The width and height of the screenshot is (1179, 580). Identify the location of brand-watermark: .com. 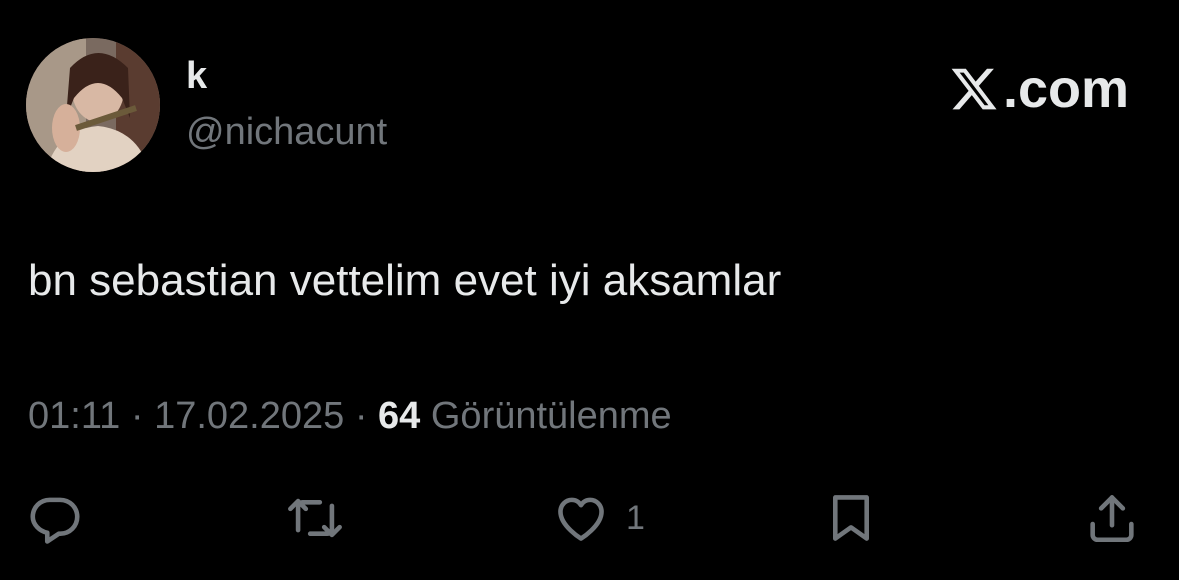
(1039, 89).